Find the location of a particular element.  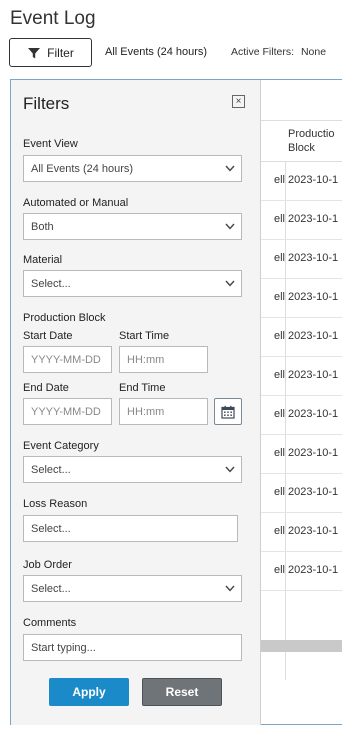

active-filters-value: None is located at coordinates (313, 52).